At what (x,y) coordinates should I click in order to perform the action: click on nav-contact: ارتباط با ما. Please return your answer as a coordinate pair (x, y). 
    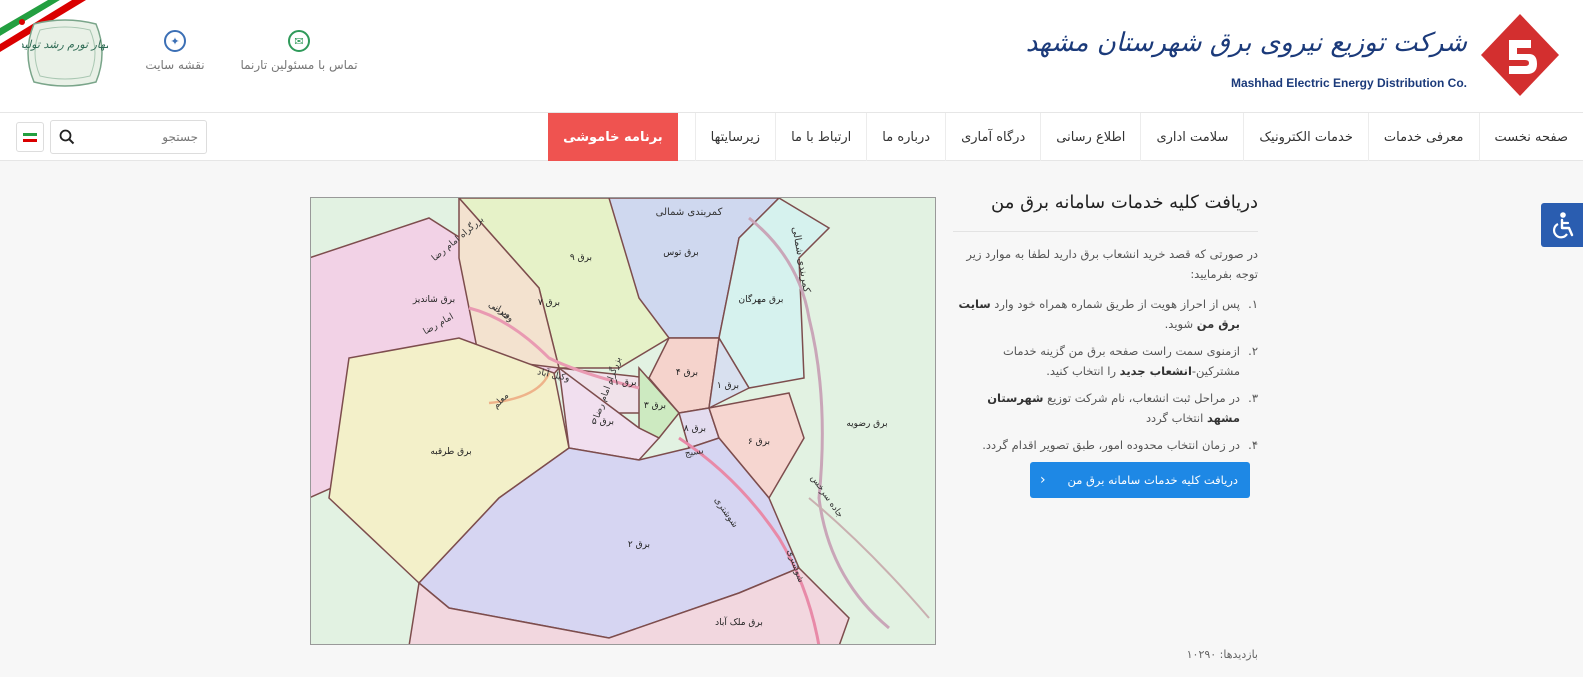
    Looking at the image, I should click on (820, 137).